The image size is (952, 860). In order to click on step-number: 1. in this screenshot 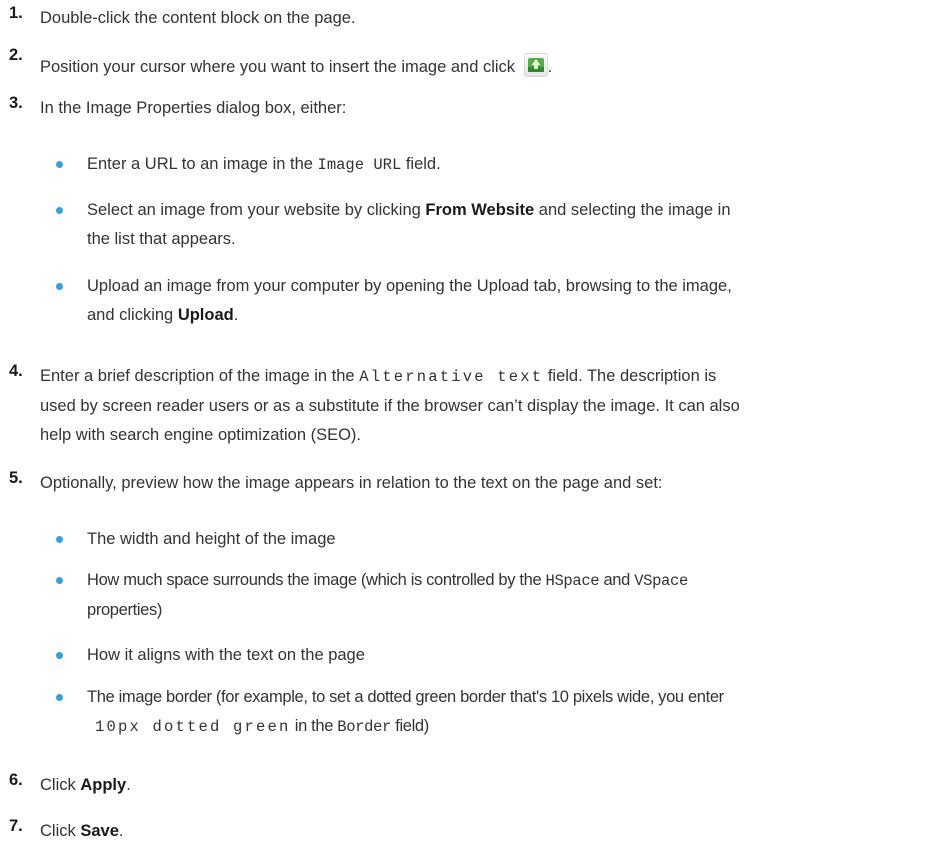, I will do `click(16, 13)`.